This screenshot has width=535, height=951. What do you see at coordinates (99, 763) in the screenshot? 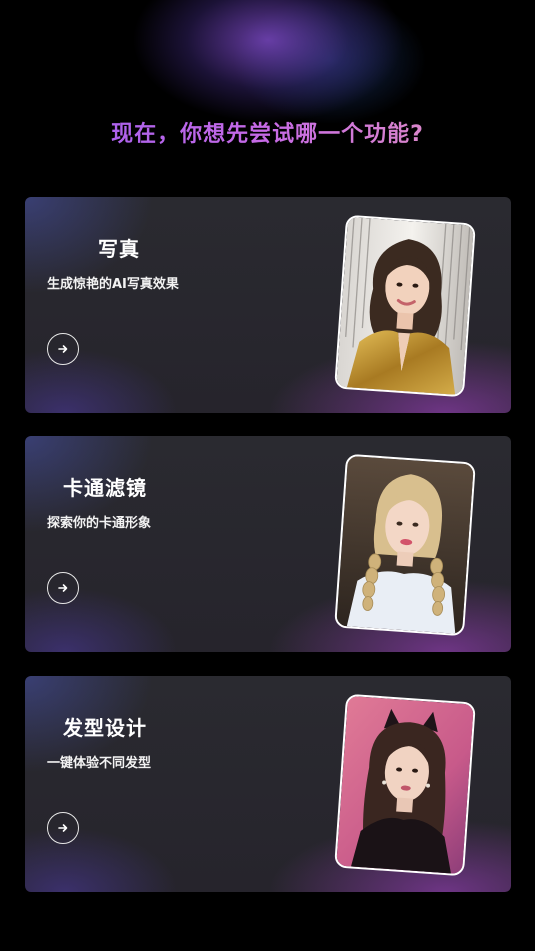
I see `card-subtitle: 一键体验不同发型` at bounding box center [99, 763].